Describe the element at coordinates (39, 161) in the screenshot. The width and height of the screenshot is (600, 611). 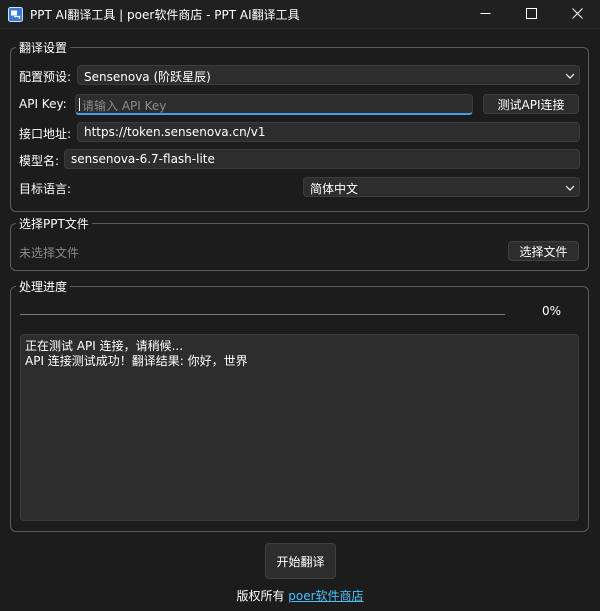
I see `model-label: 模型名:` at that location.